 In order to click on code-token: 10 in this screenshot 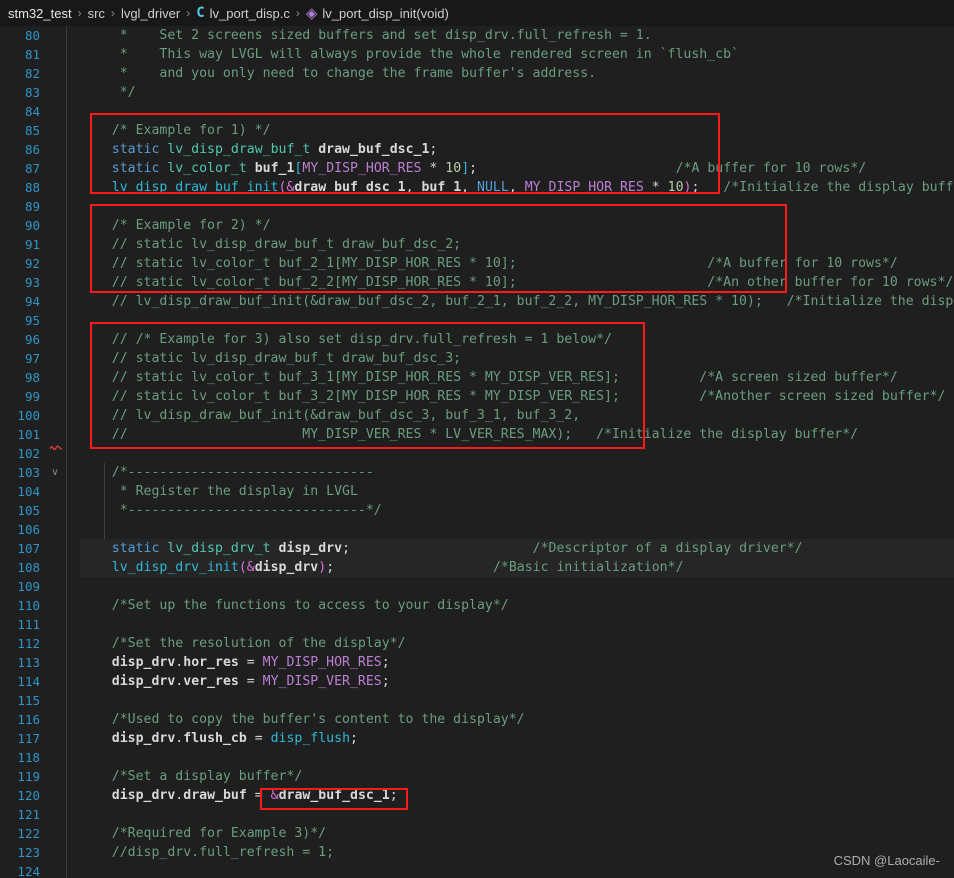, I will do `click(675, 187)`.